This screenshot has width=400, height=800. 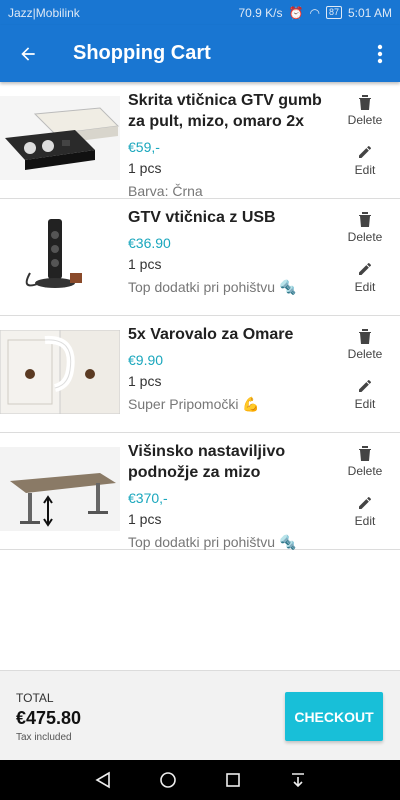 What do you see at coordinates (194, 404) in the screenshot?
I see `product-variant: Super Pripomočki 💪` at bounding box center [194, 404].